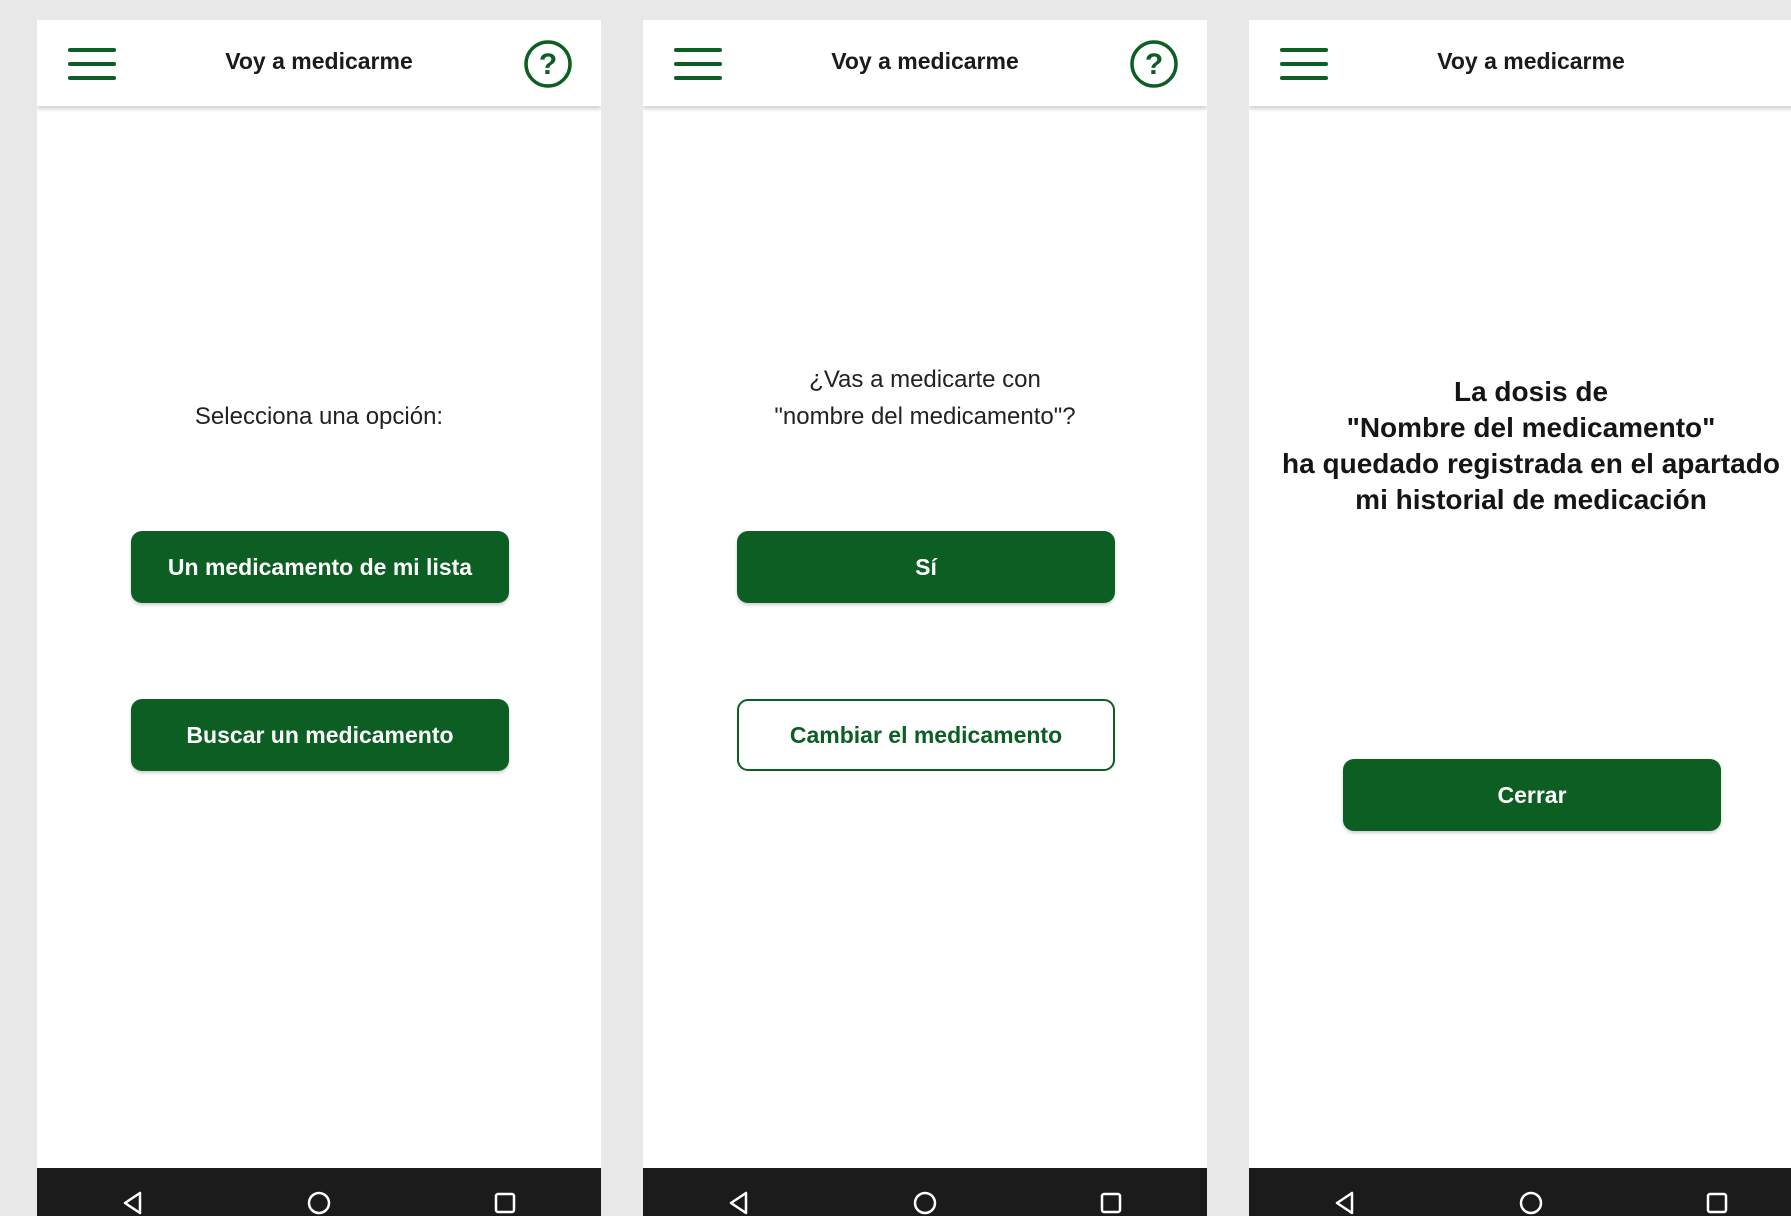 Image resolution: width=1791 pixels, height=1216 pixels. What do you see at coordinates (926, 735) in the screenshot?
I see `change-medication-button: Cambiar el medicamento` at bounding box center [926, 735].